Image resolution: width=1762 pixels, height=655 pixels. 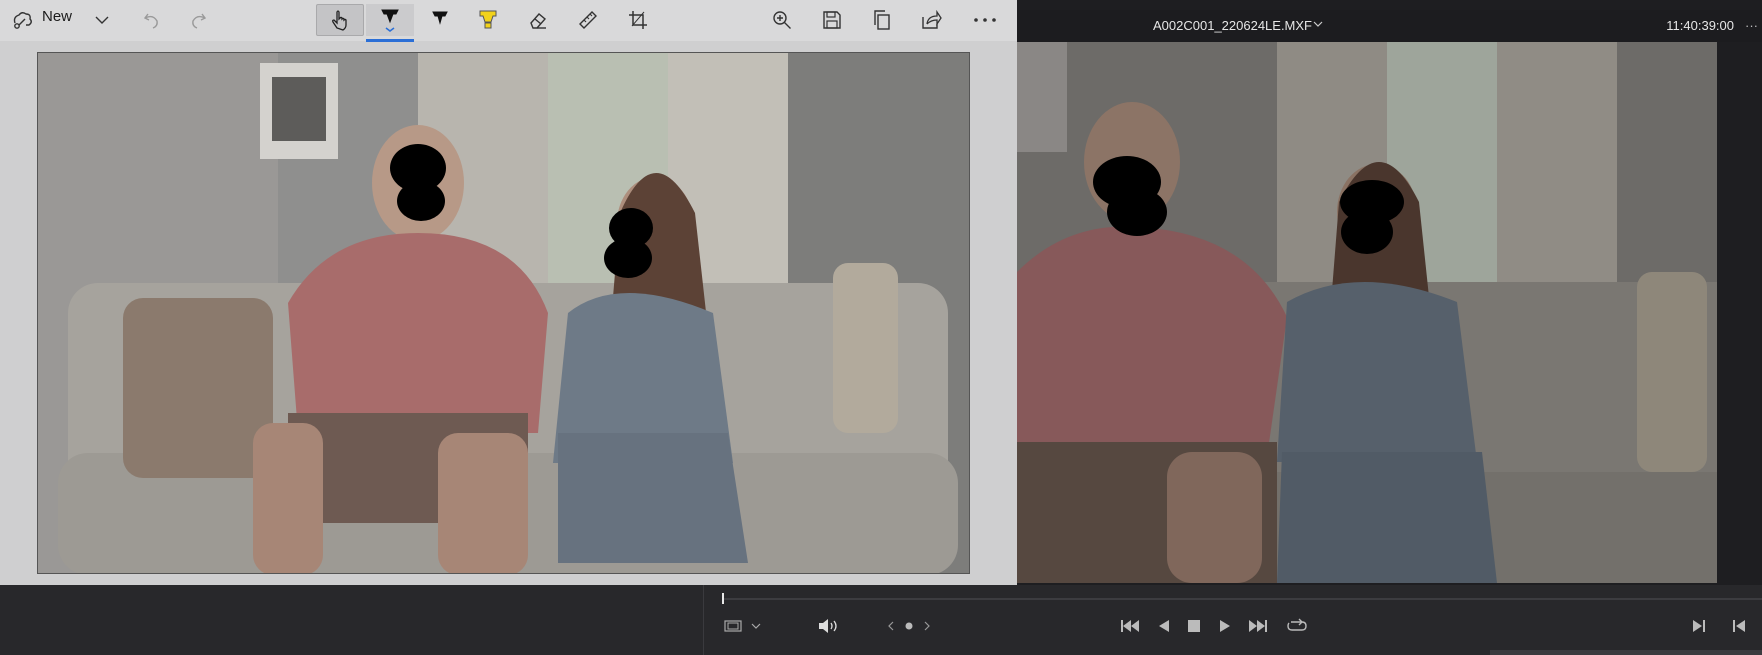 I want to click on play-reverse-icon, so click(x=1164, y=626).